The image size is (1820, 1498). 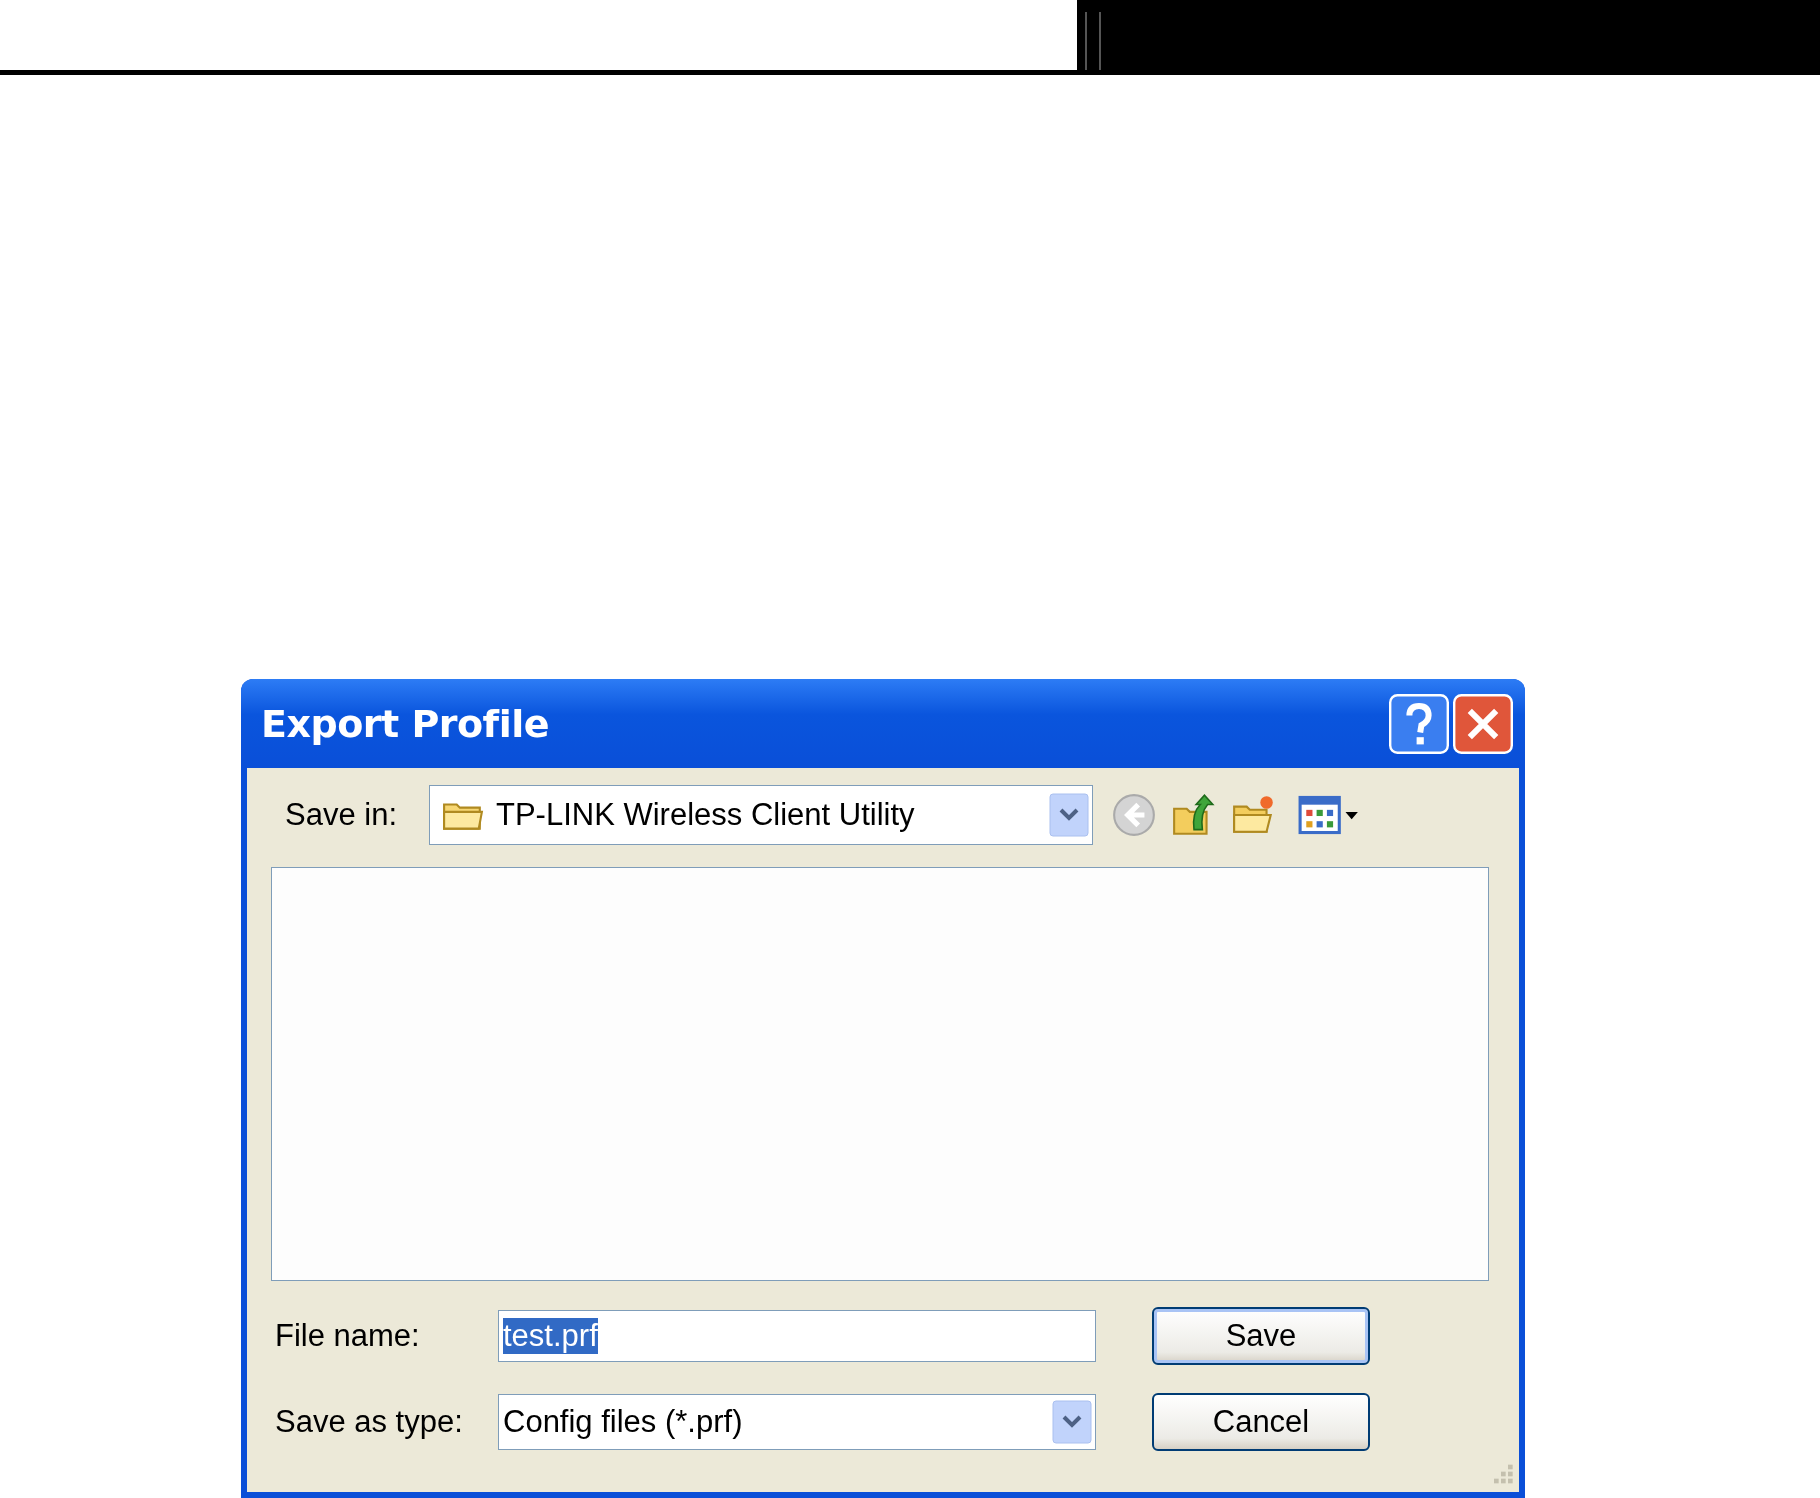 I want to click on save-in-label: Save in:, so click(x=341, y=815).